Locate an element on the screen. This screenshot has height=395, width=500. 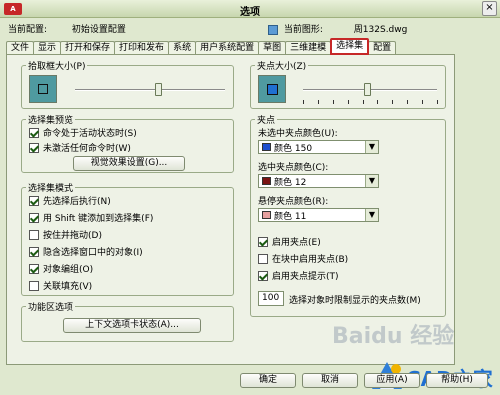
preview-active-checkbox is located at coordinates (34, 132).